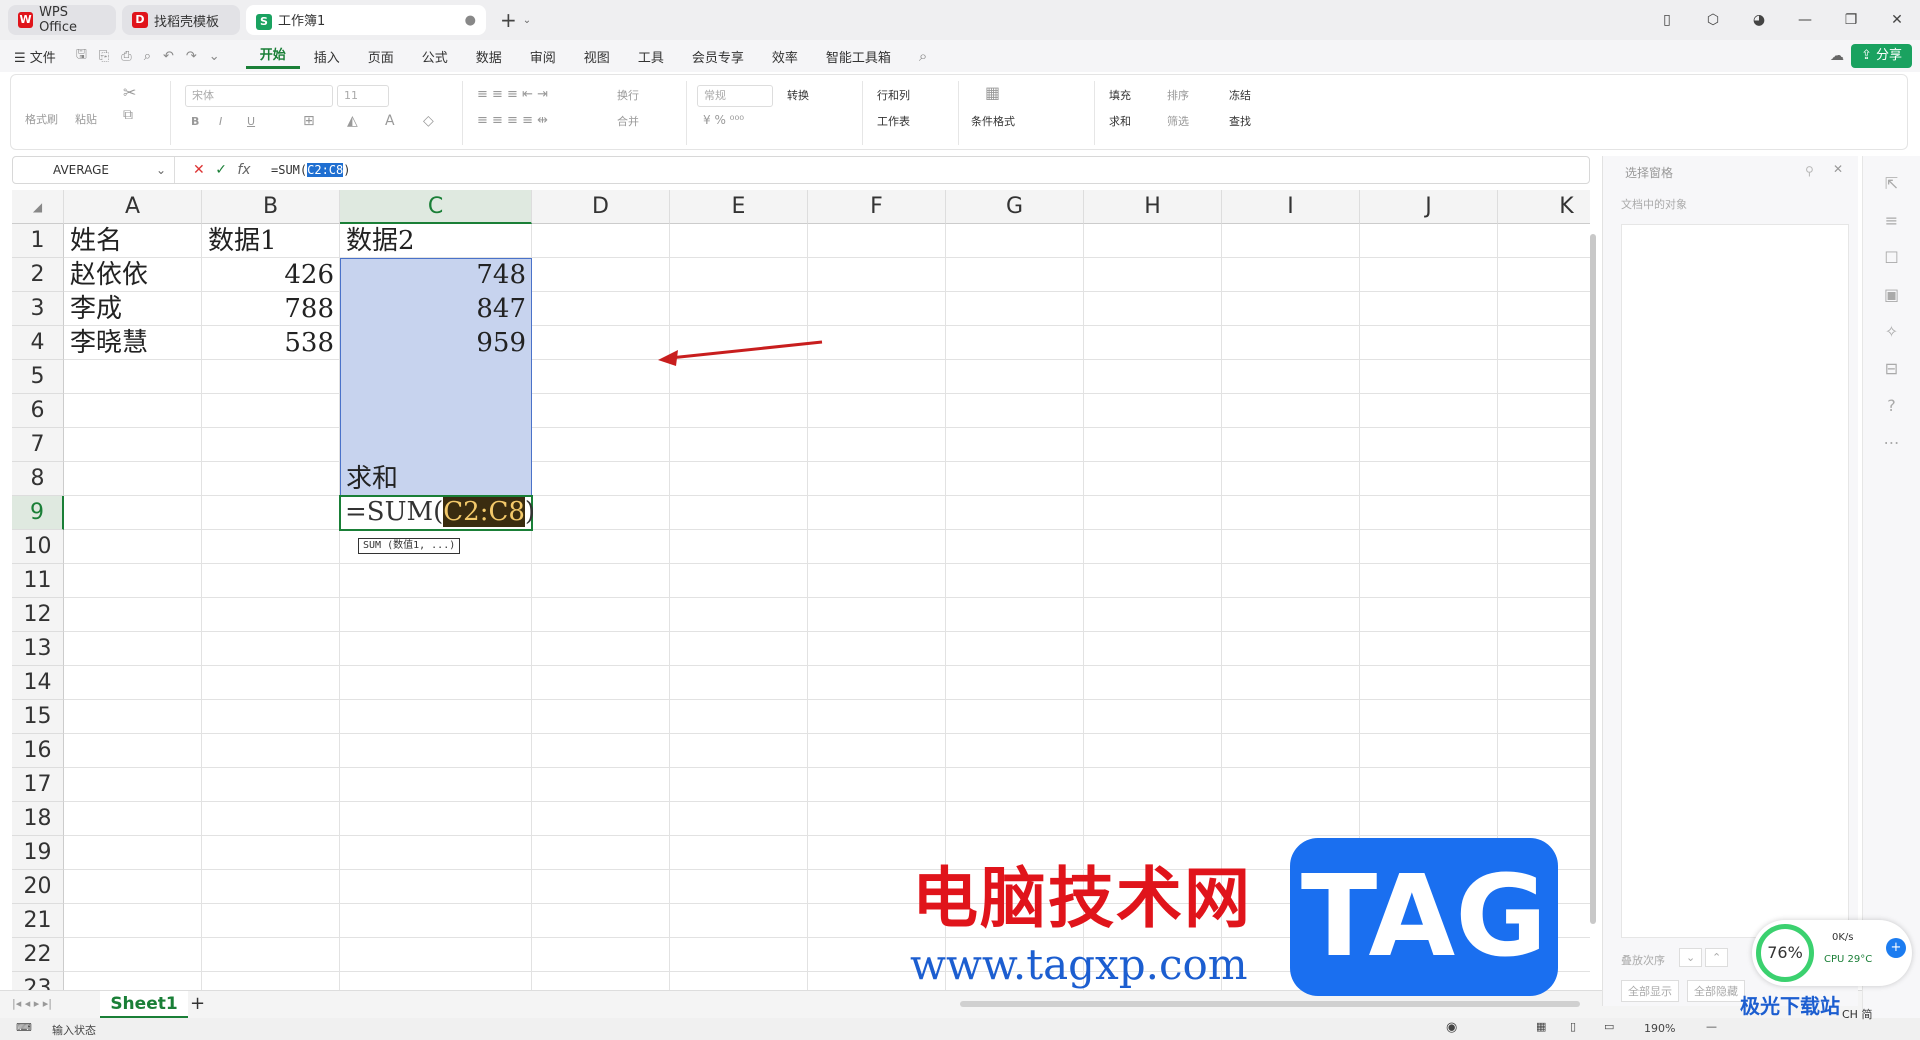 The width and height of the screenshot is (1920, 1040). Describe the element at coordinates (214, 56) in the screenshot. I see `quick-more-icon: ⌄` at that location.